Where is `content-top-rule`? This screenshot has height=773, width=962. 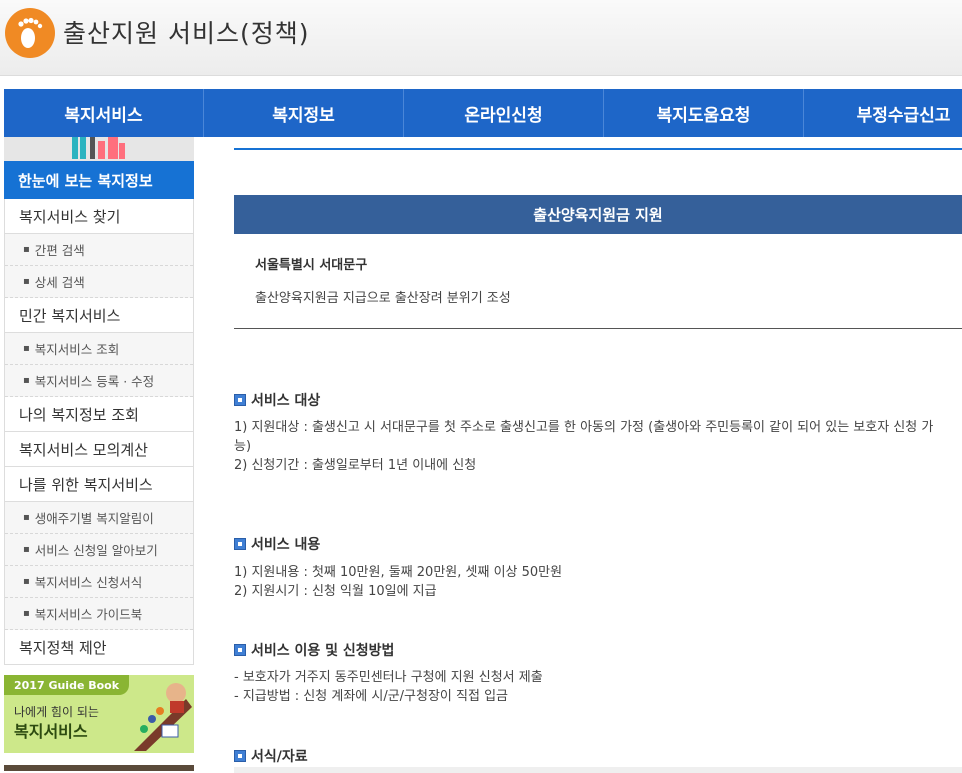 content-top-rule is located at coordinates (598, 149).